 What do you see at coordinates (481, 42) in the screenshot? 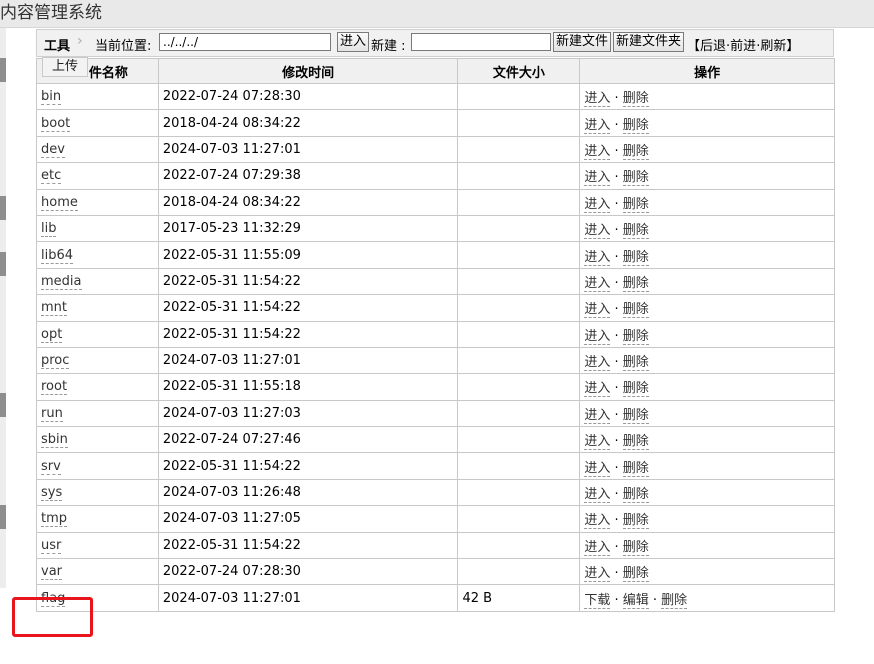
I see `new-name-input` at bounding box center [481, 42].